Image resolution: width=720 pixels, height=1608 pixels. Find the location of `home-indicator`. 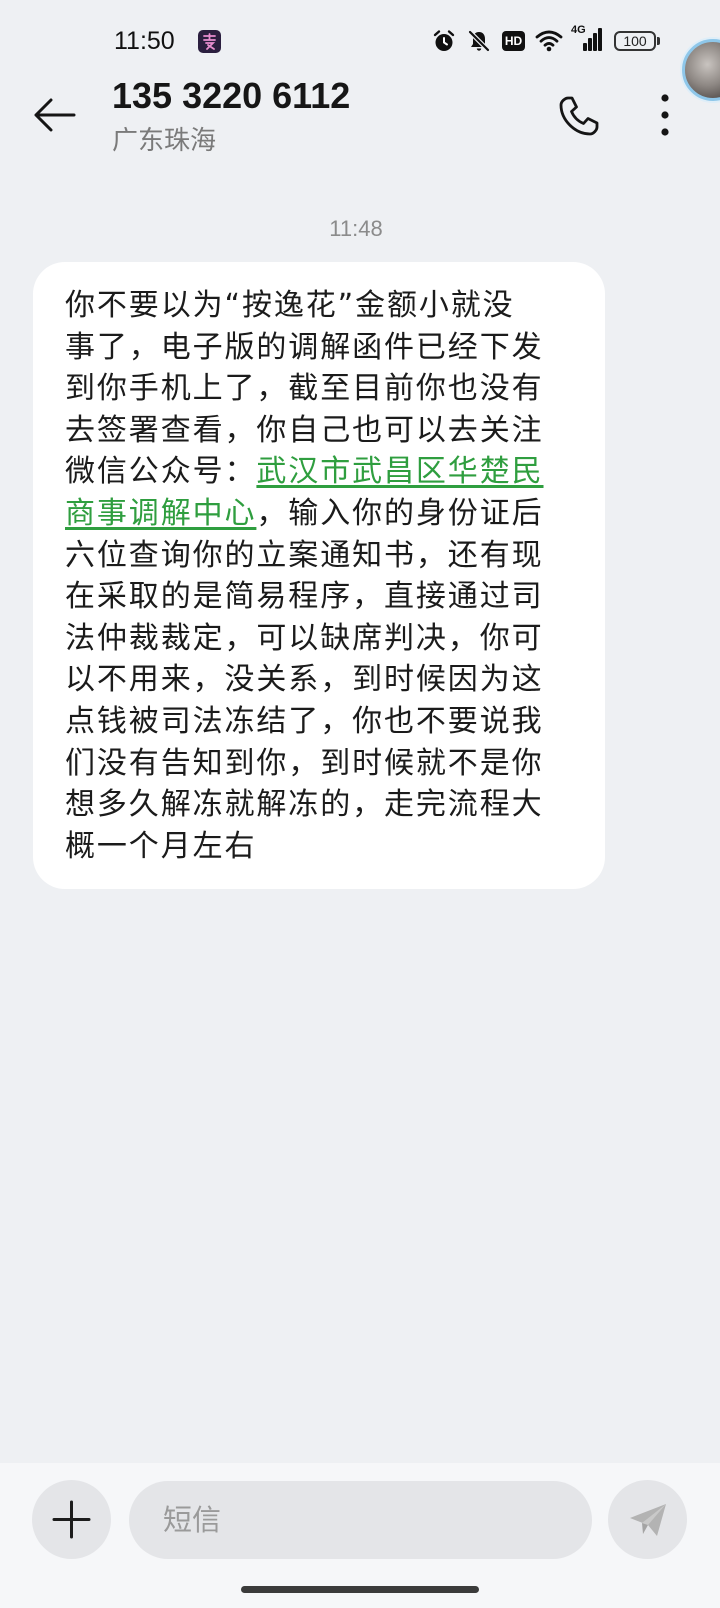

home-indicator is located at coordinates (360, 1589).